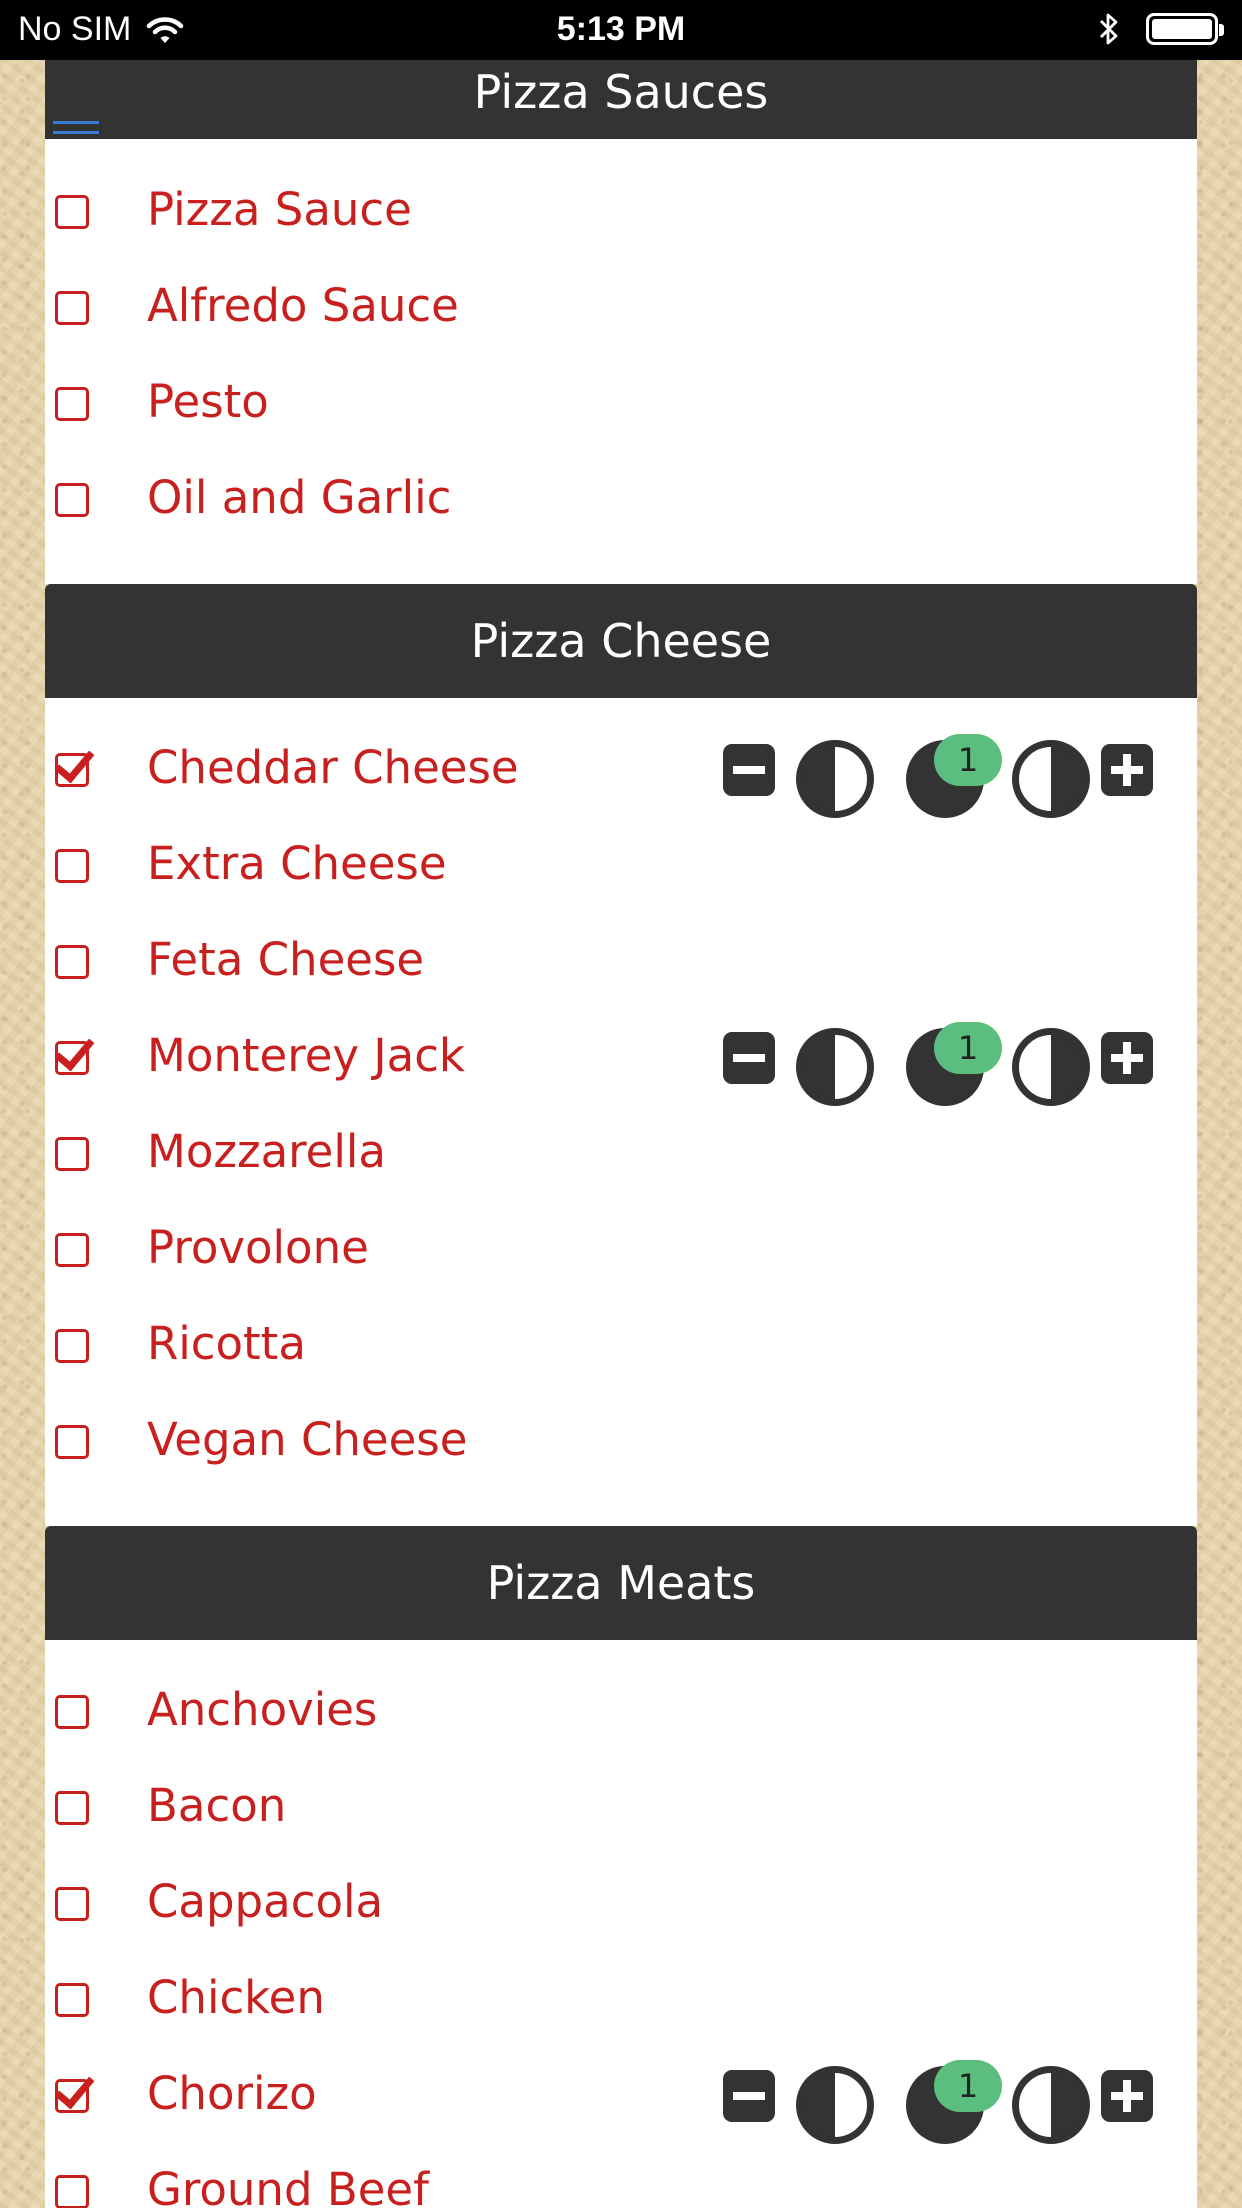 The width and height of the screenshot is (1242, 2208). What do you see at coordinates (297, 863) in the screenshot?
I see `item-label: Extra Cheese` at bounding box center [297, 863].